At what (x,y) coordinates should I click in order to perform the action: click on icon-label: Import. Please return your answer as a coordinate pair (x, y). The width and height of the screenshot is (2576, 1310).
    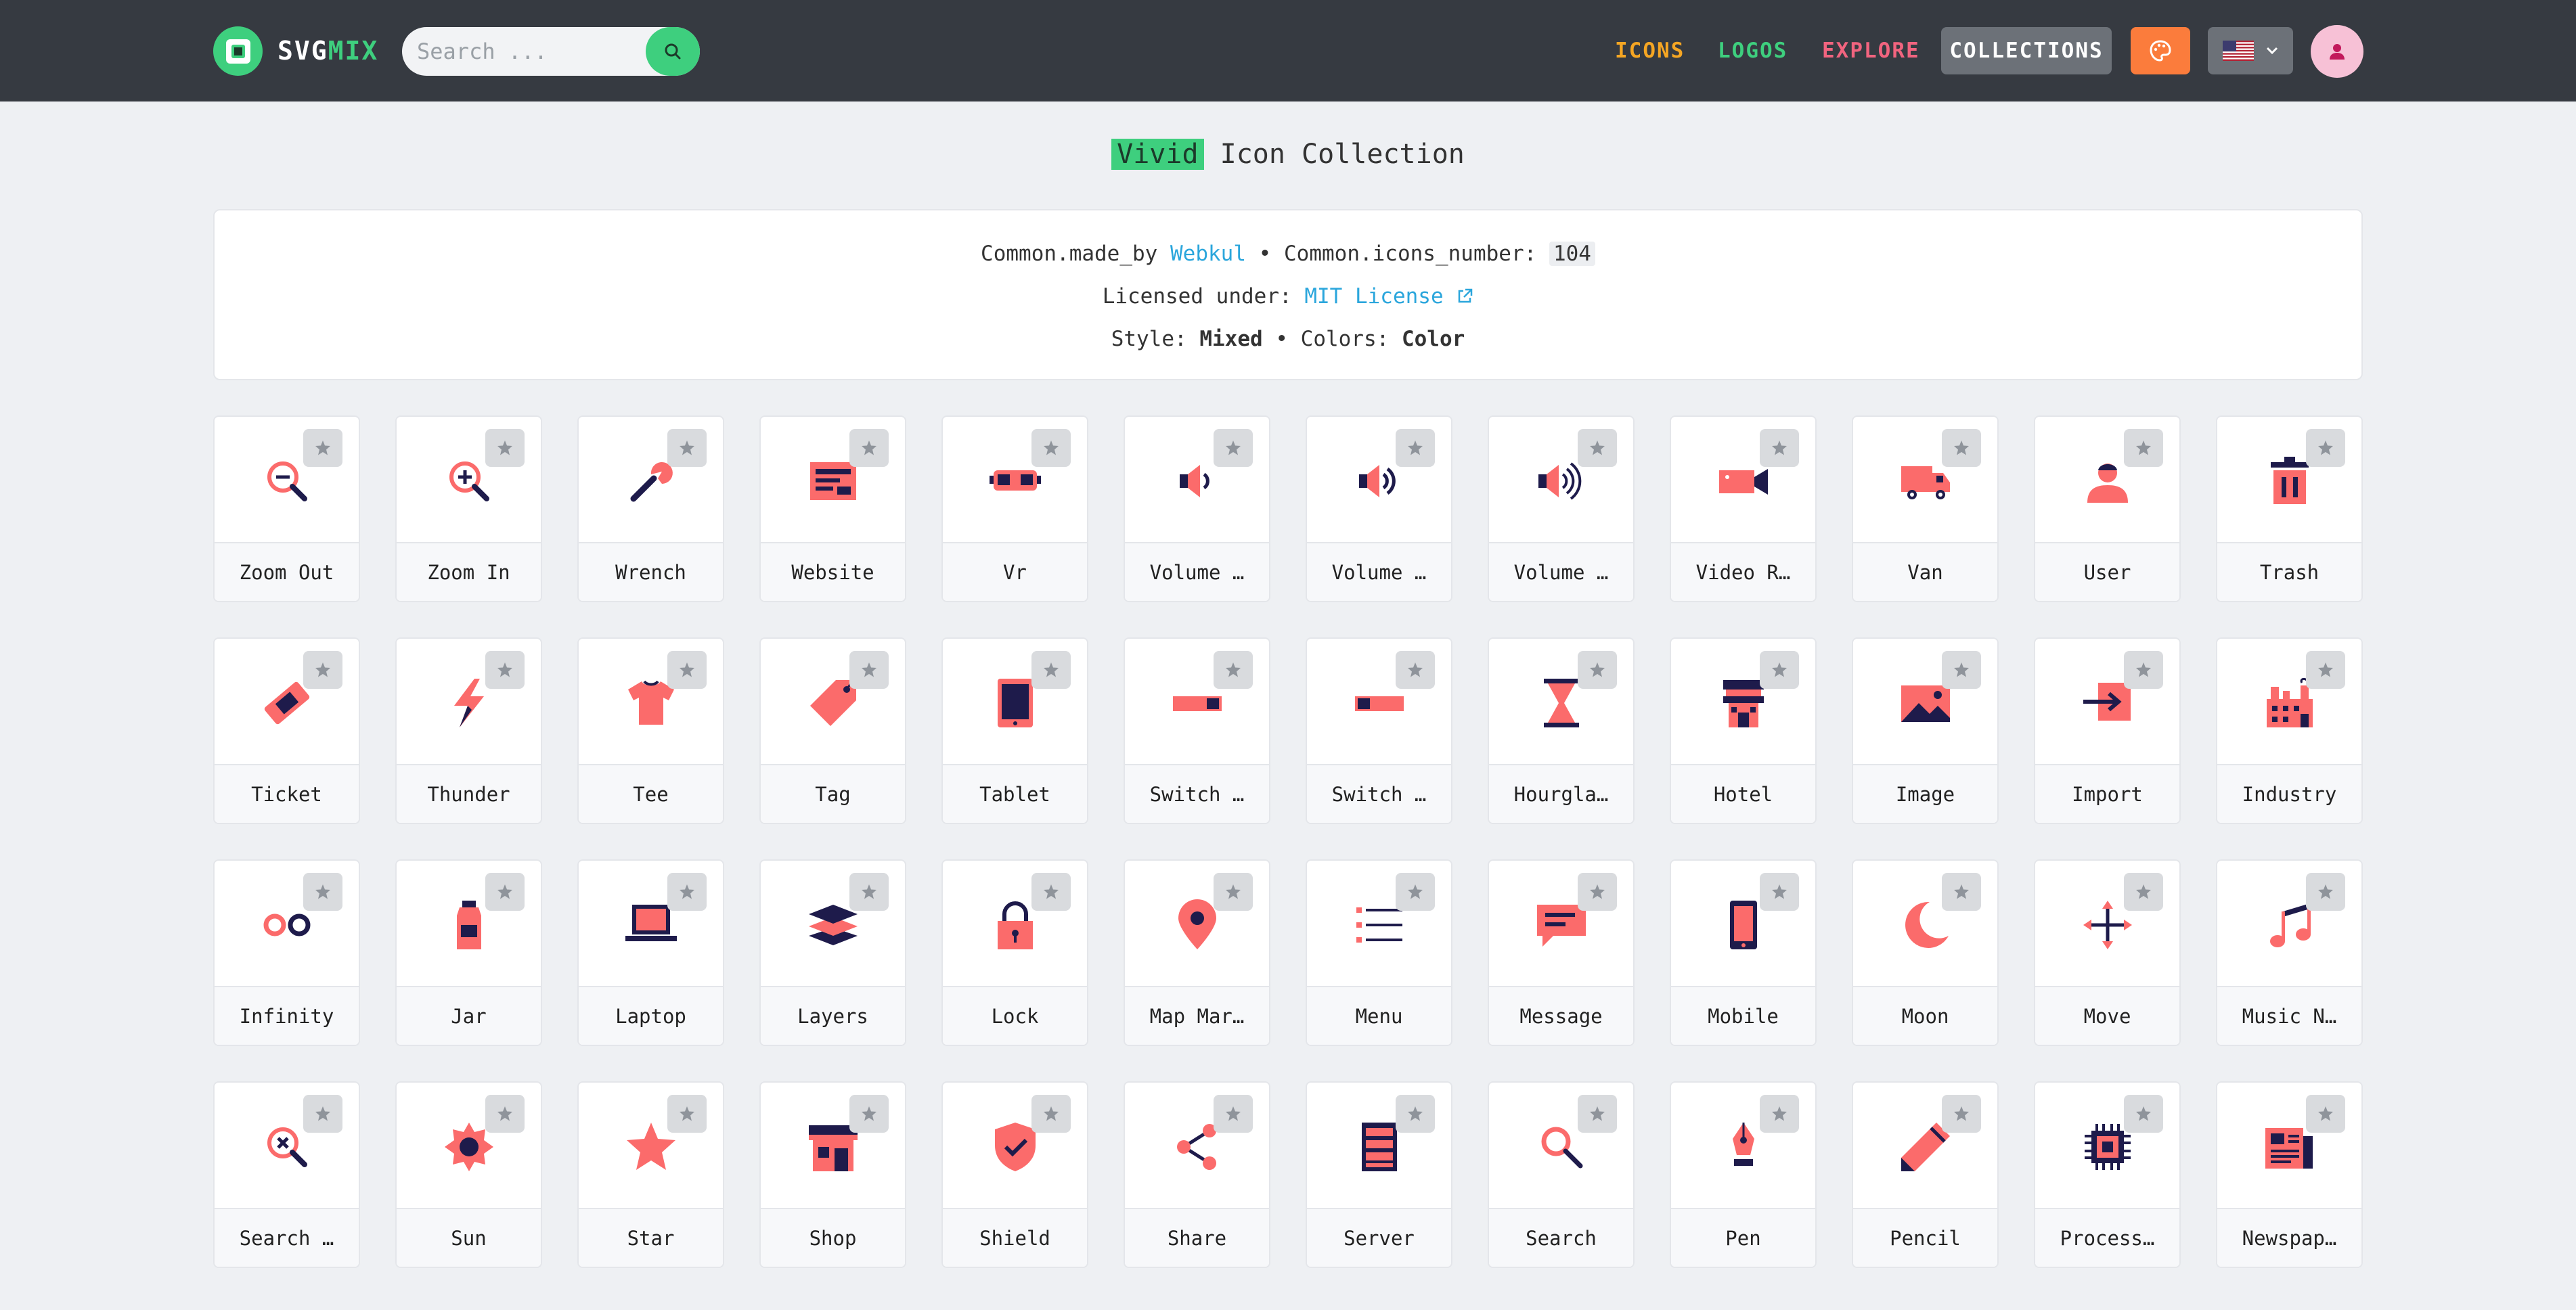
    Looking at the image, I should click on (2107, 793).